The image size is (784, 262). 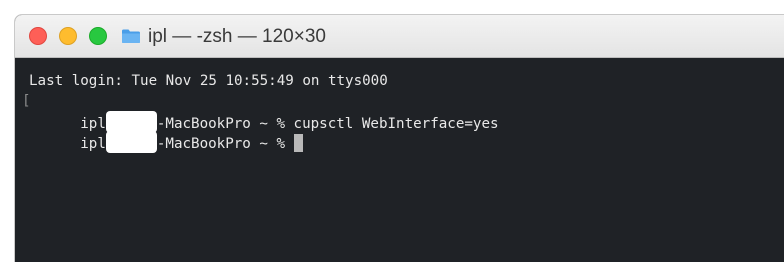 I want to click on window-title: ipl — -zsh — 120×30, so click(x=237, y=36).